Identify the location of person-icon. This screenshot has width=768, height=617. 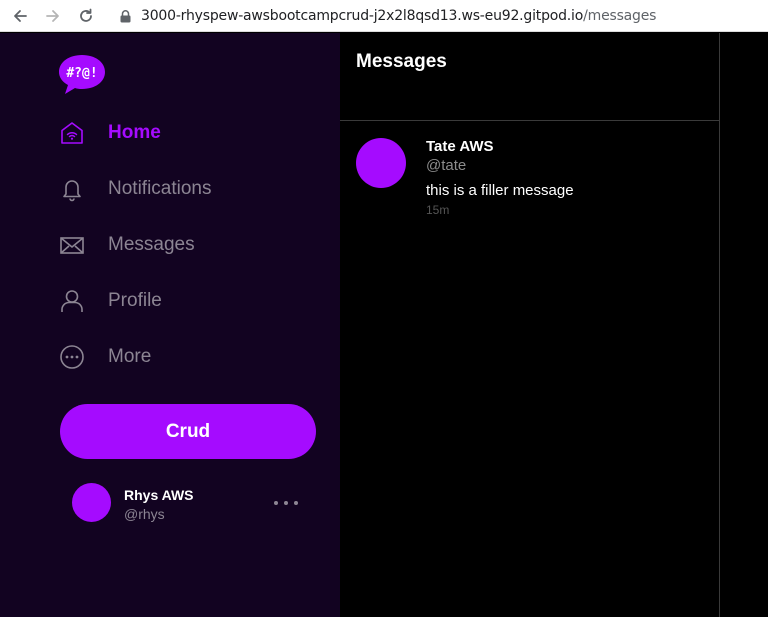
(72, 301).